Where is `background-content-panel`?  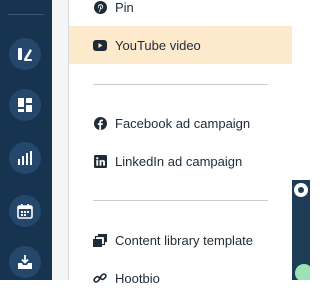 background-content-panel is located at coordinates (301, 140).